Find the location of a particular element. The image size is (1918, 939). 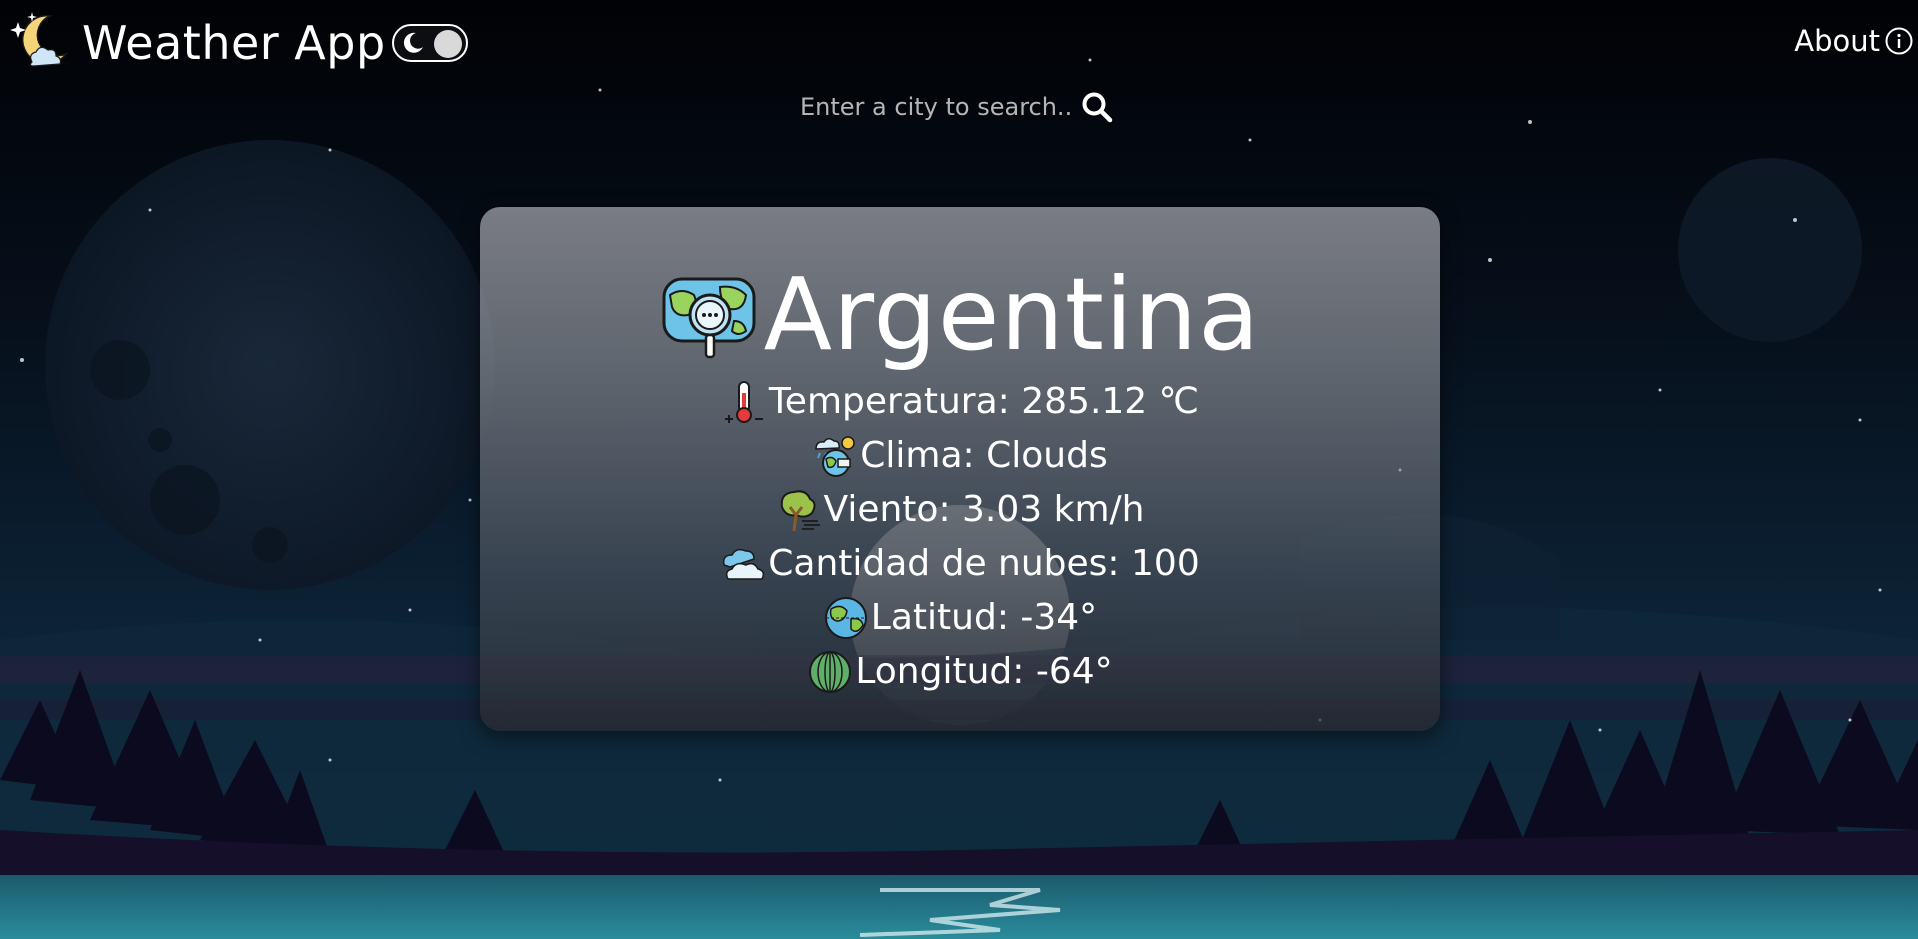

weather-icon is located at coordinates (835, 456).